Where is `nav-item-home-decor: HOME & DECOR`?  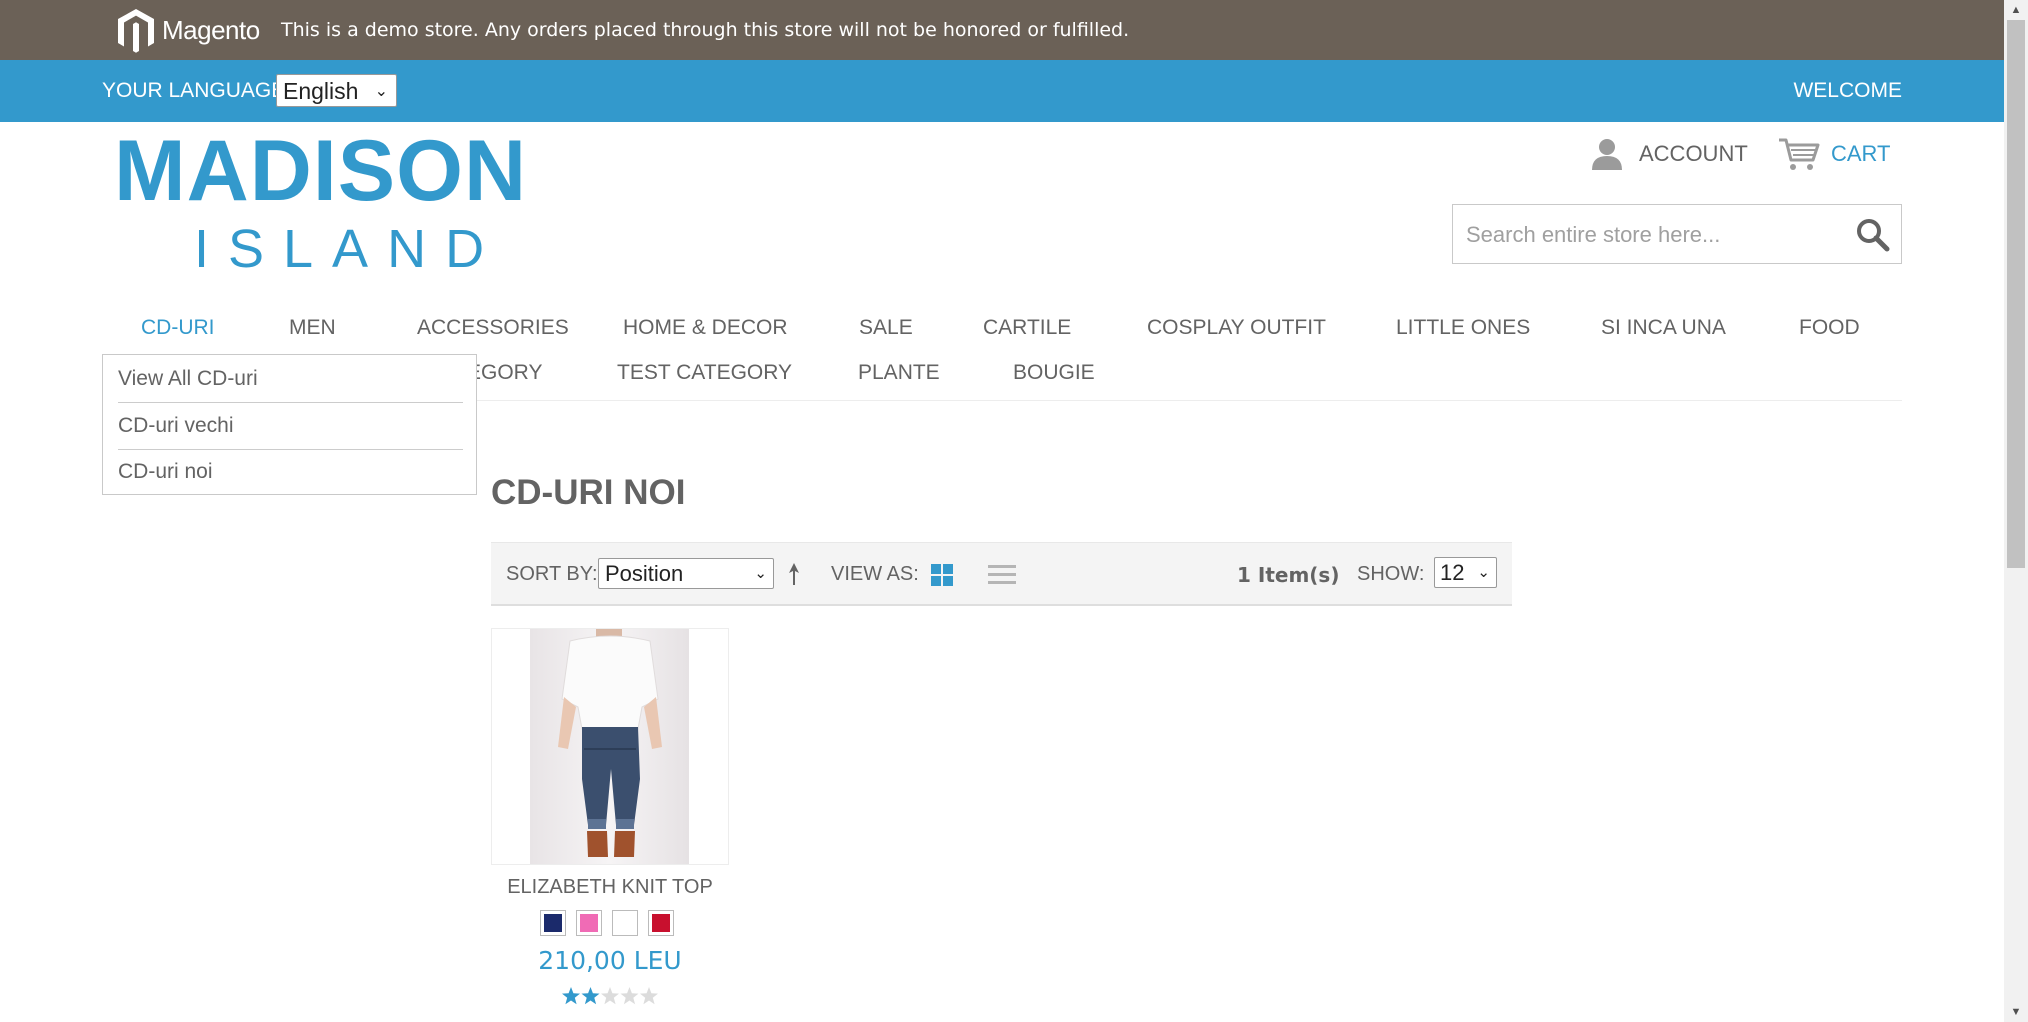
nav-item-home-decor: HOME & DECOR is located at coordinates (705, 328).